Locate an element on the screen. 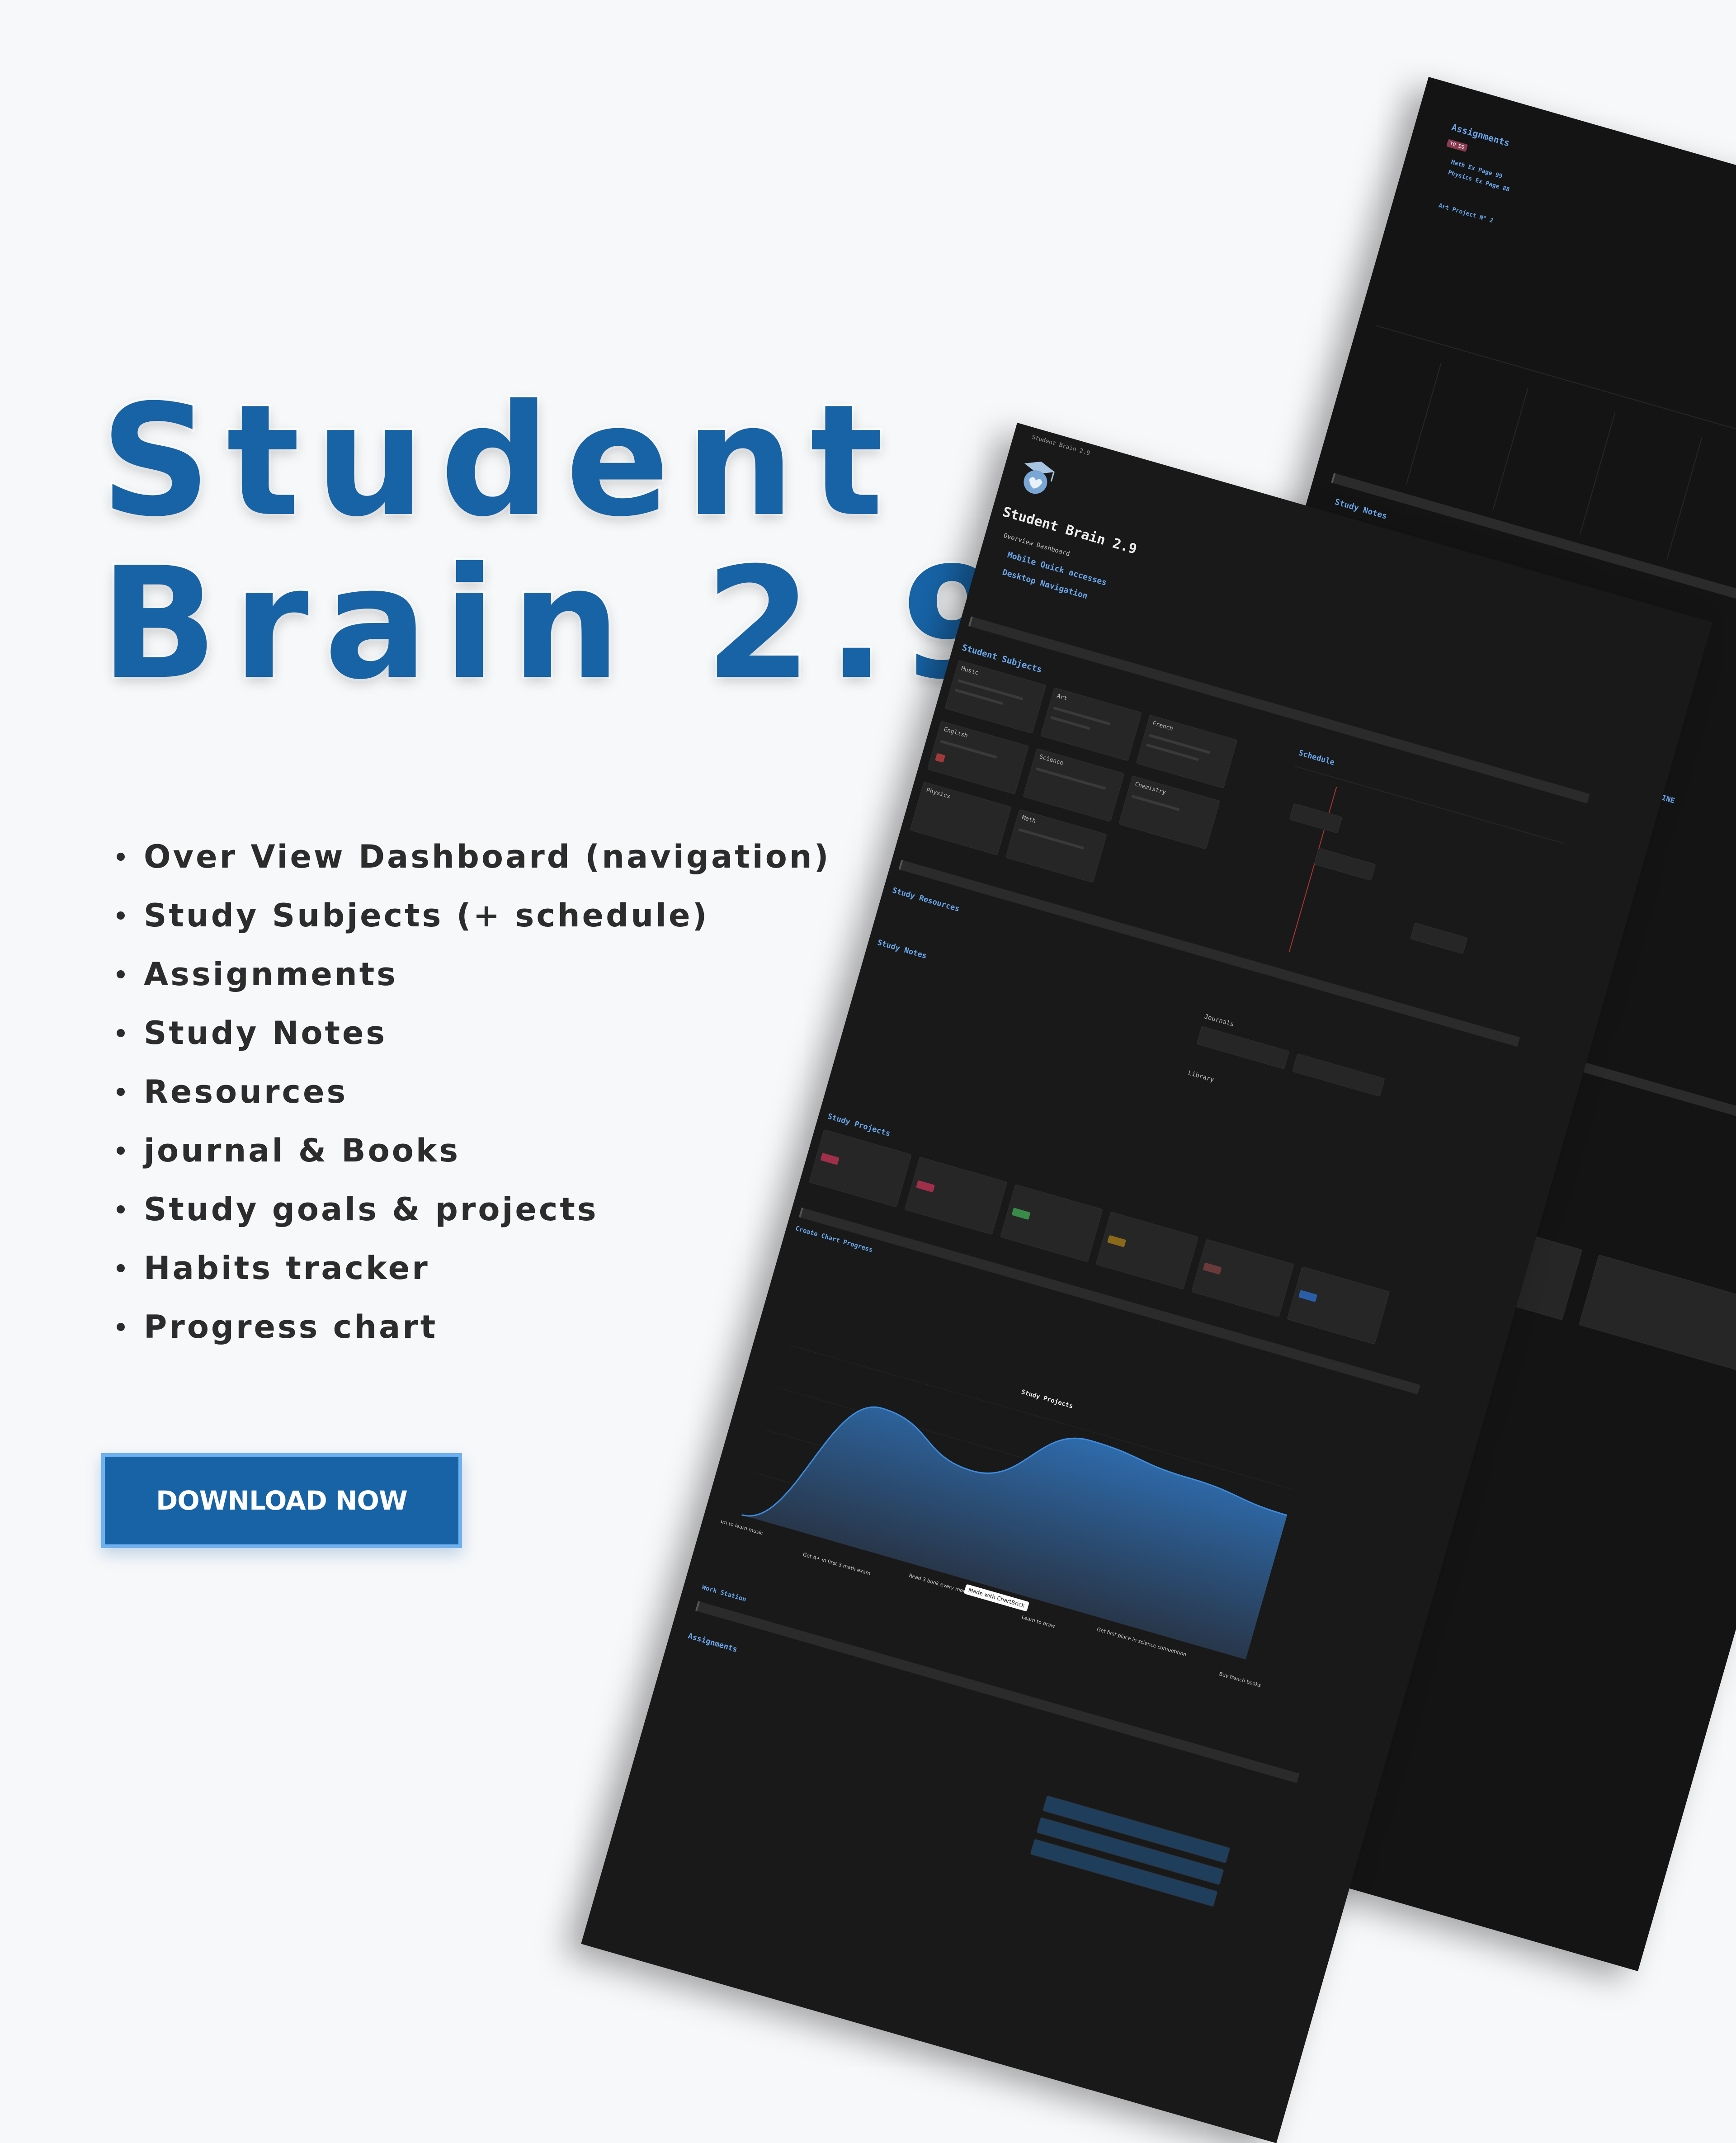  journals-heading: Journals is located at coordinates (1219, 1021).